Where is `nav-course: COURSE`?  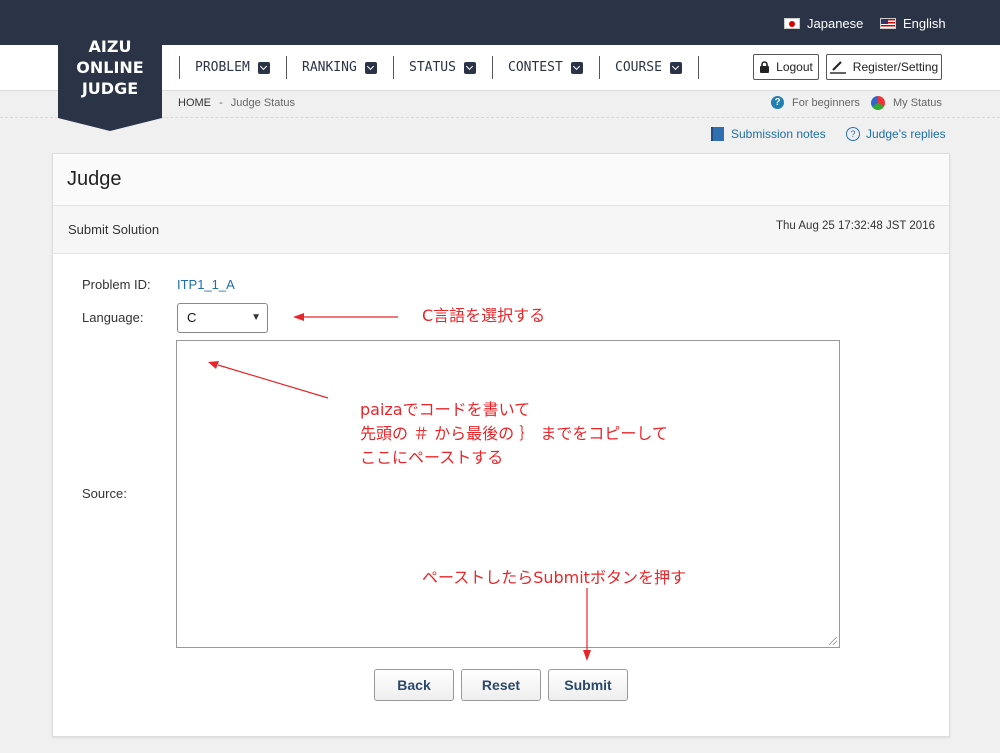
nav-course: COURSE is located at coordinates (648, 67).